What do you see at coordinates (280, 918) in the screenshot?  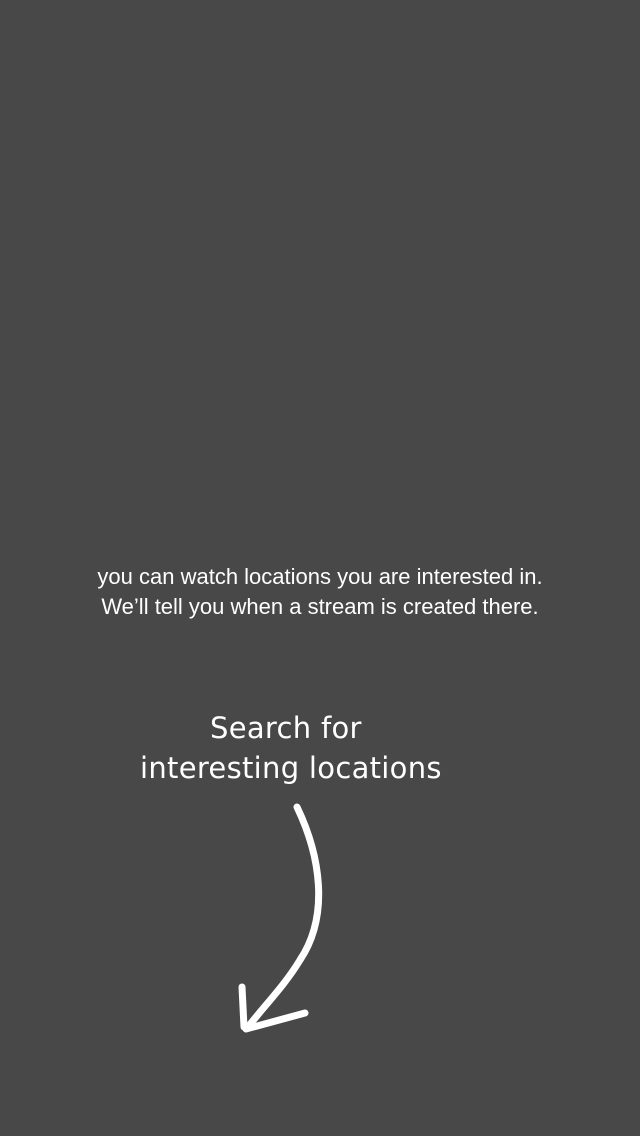 I see `arrow-down-left-icon` at bounding box center [280, 918].